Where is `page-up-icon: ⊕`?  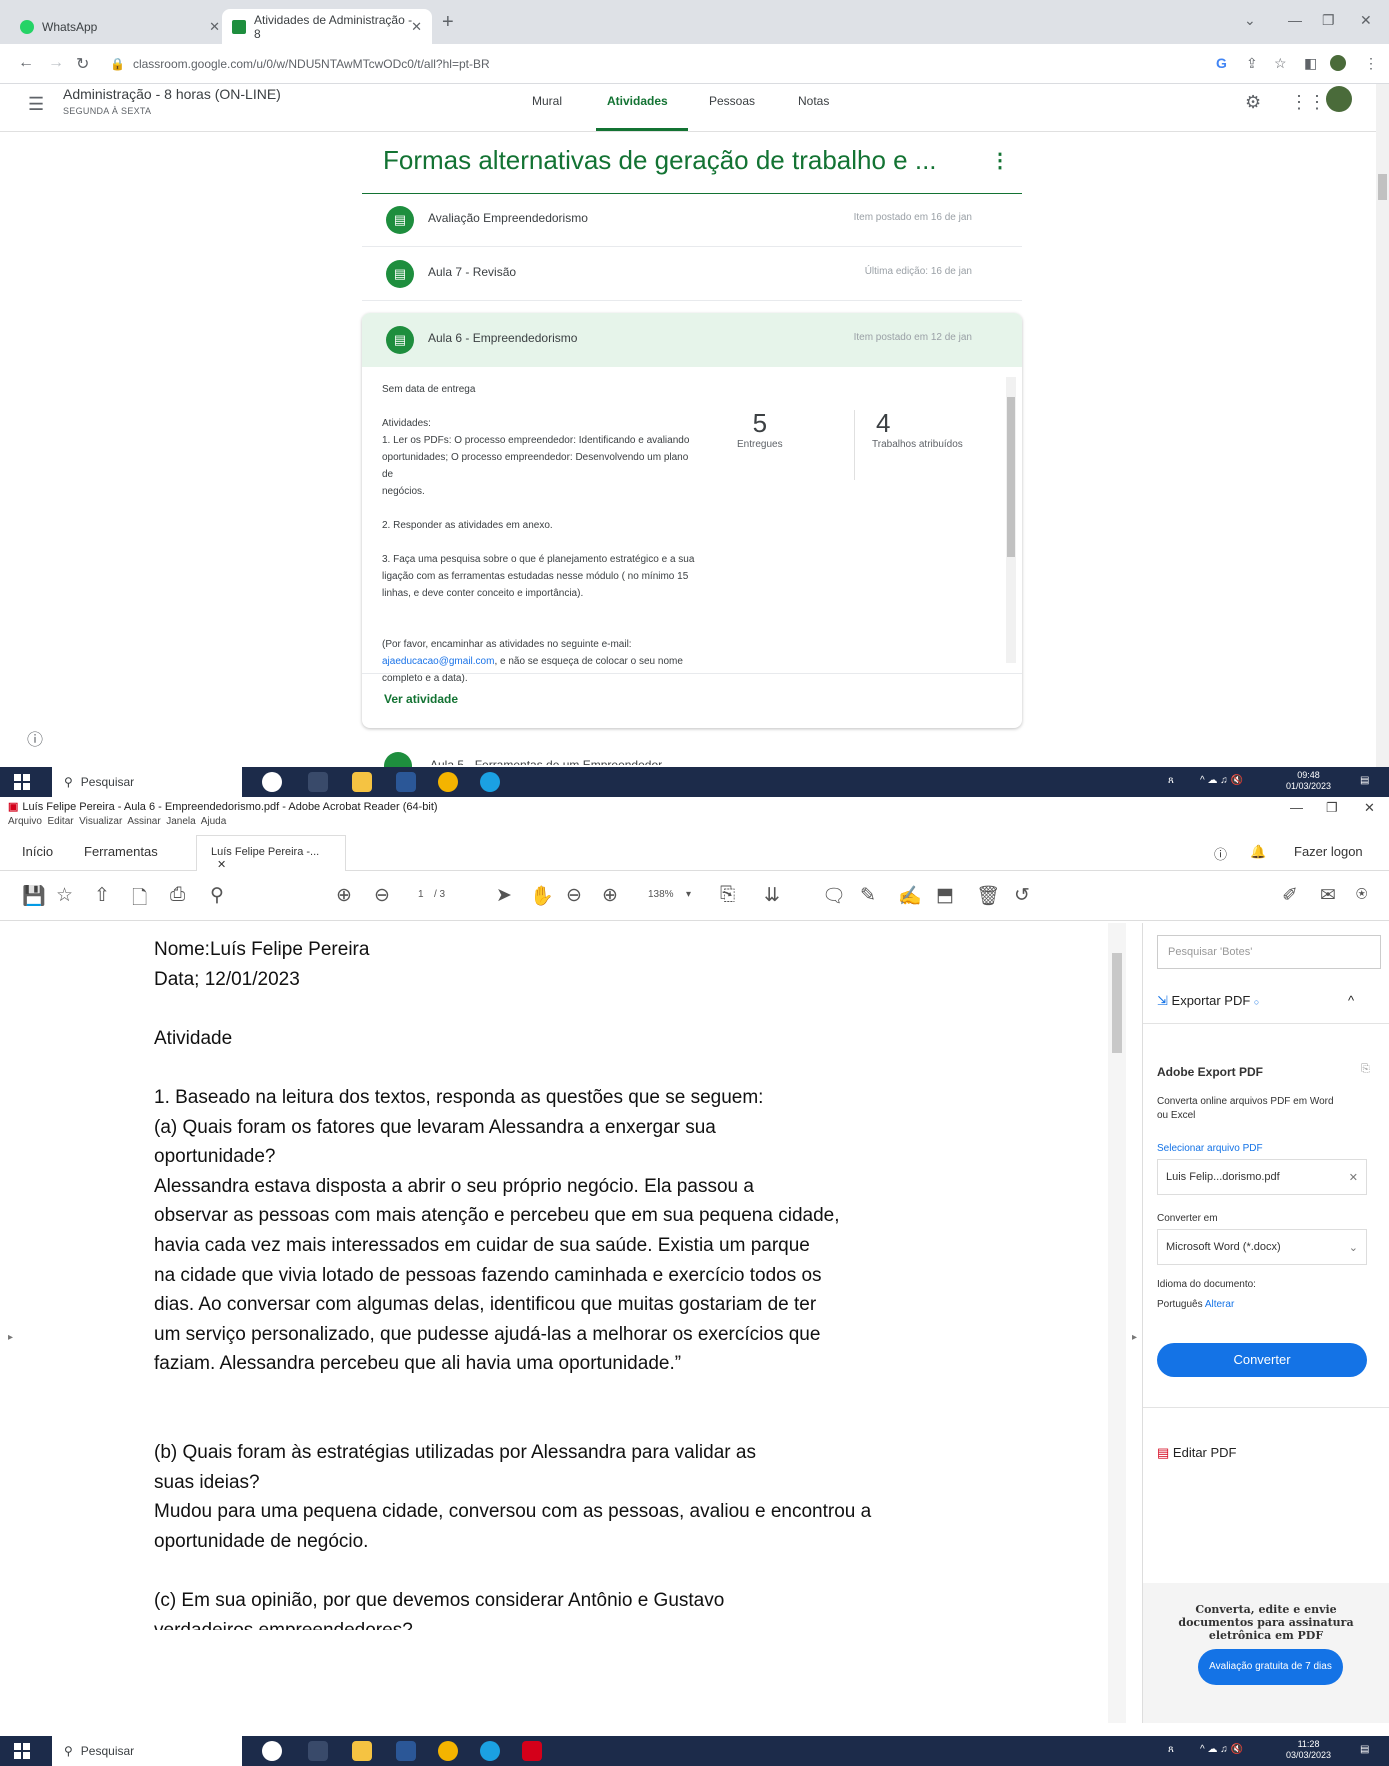 page-up-icon: ⊕ is located at coordinates (344, 895).